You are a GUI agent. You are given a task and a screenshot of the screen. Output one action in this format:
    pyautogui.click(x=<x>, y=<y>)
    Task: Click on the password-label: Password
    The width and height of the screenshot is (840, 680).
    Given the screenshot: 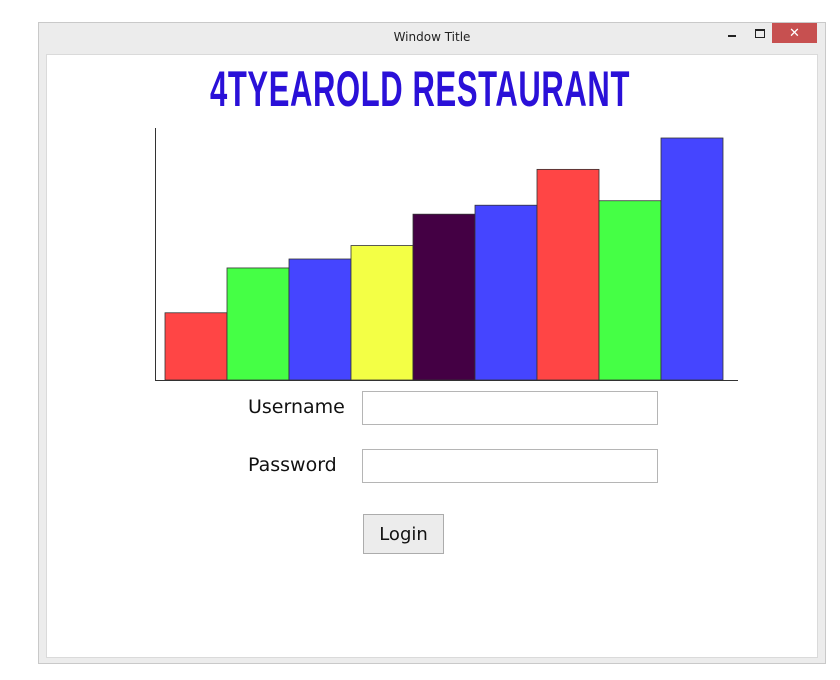 What is the action you would take?
    pyautogui.click(x=292, y=465)
    